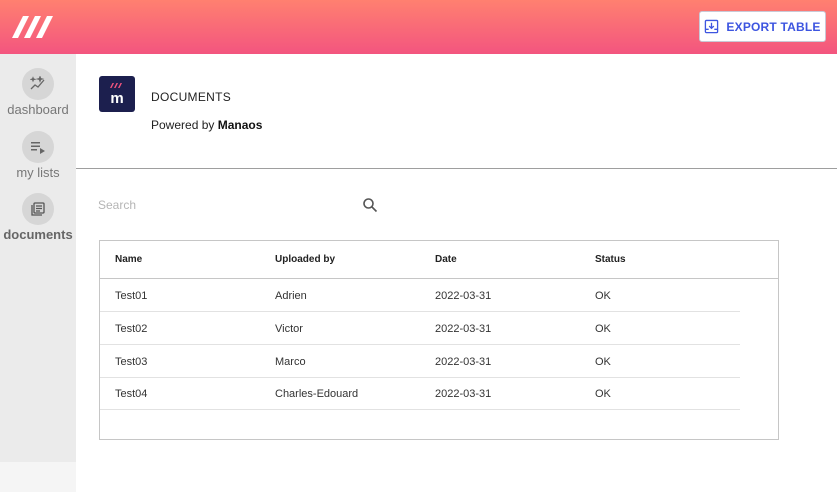  What do you see at coordinates (418, 27) in the screenshot?
I see `top-bar: EXPORT TABLE` at bounding box center [418, 27].